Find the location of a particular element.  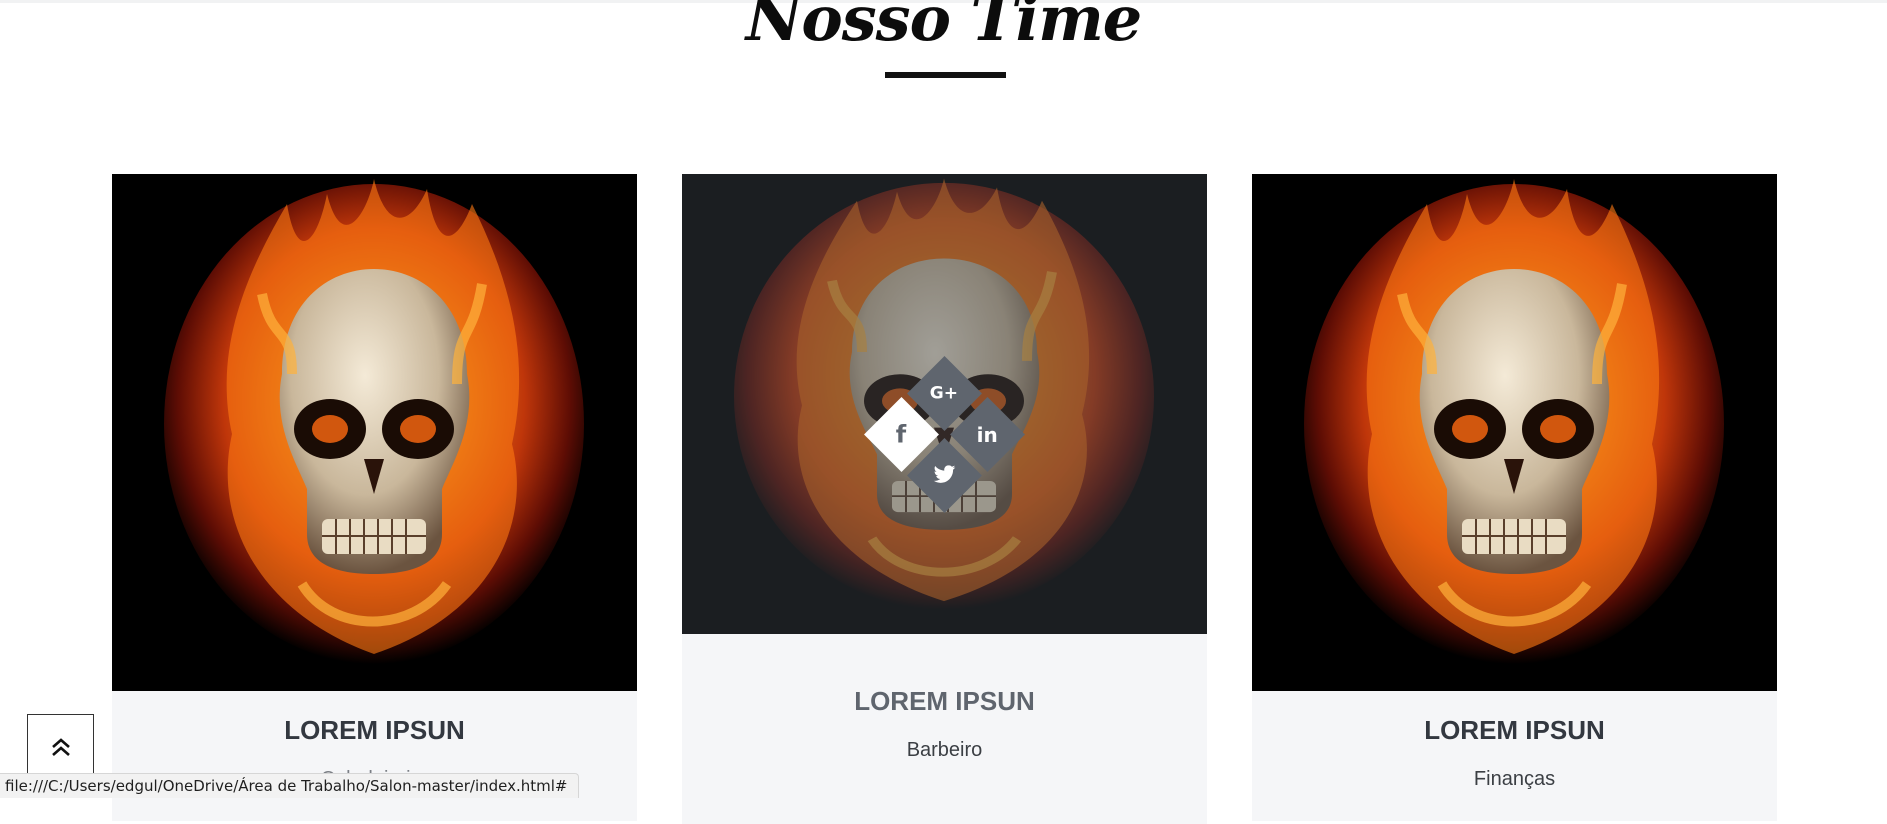

linkedin-icon: in is located at coordinates (987, 434).